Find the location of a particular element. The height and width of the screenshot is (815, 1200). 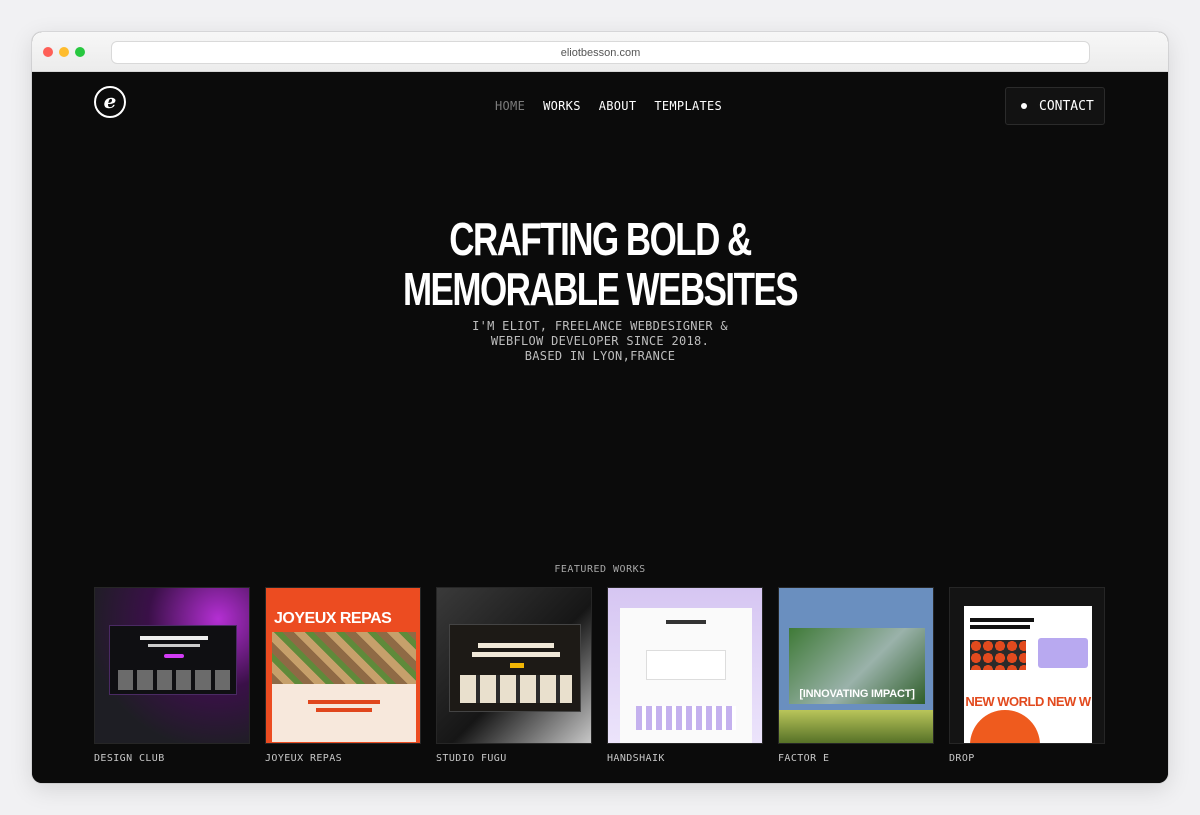

contact-button: CONTACT is located at coordinates (1055, 106).